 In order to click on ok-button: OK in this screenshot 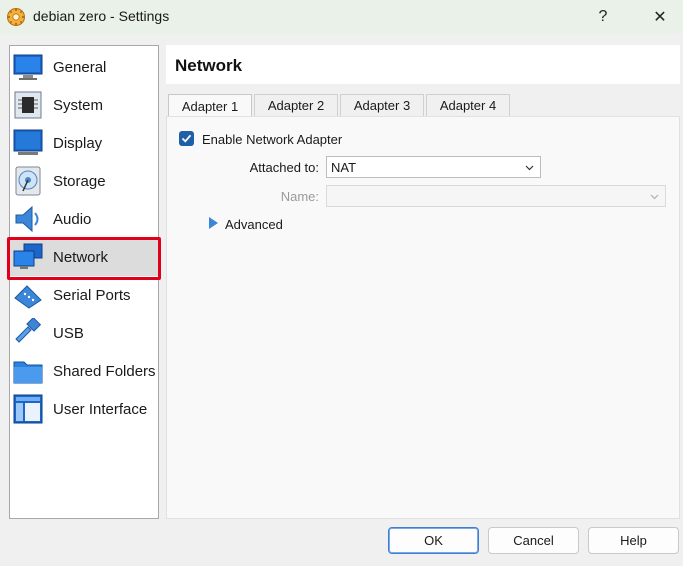, I will do `click(433, 540)`.